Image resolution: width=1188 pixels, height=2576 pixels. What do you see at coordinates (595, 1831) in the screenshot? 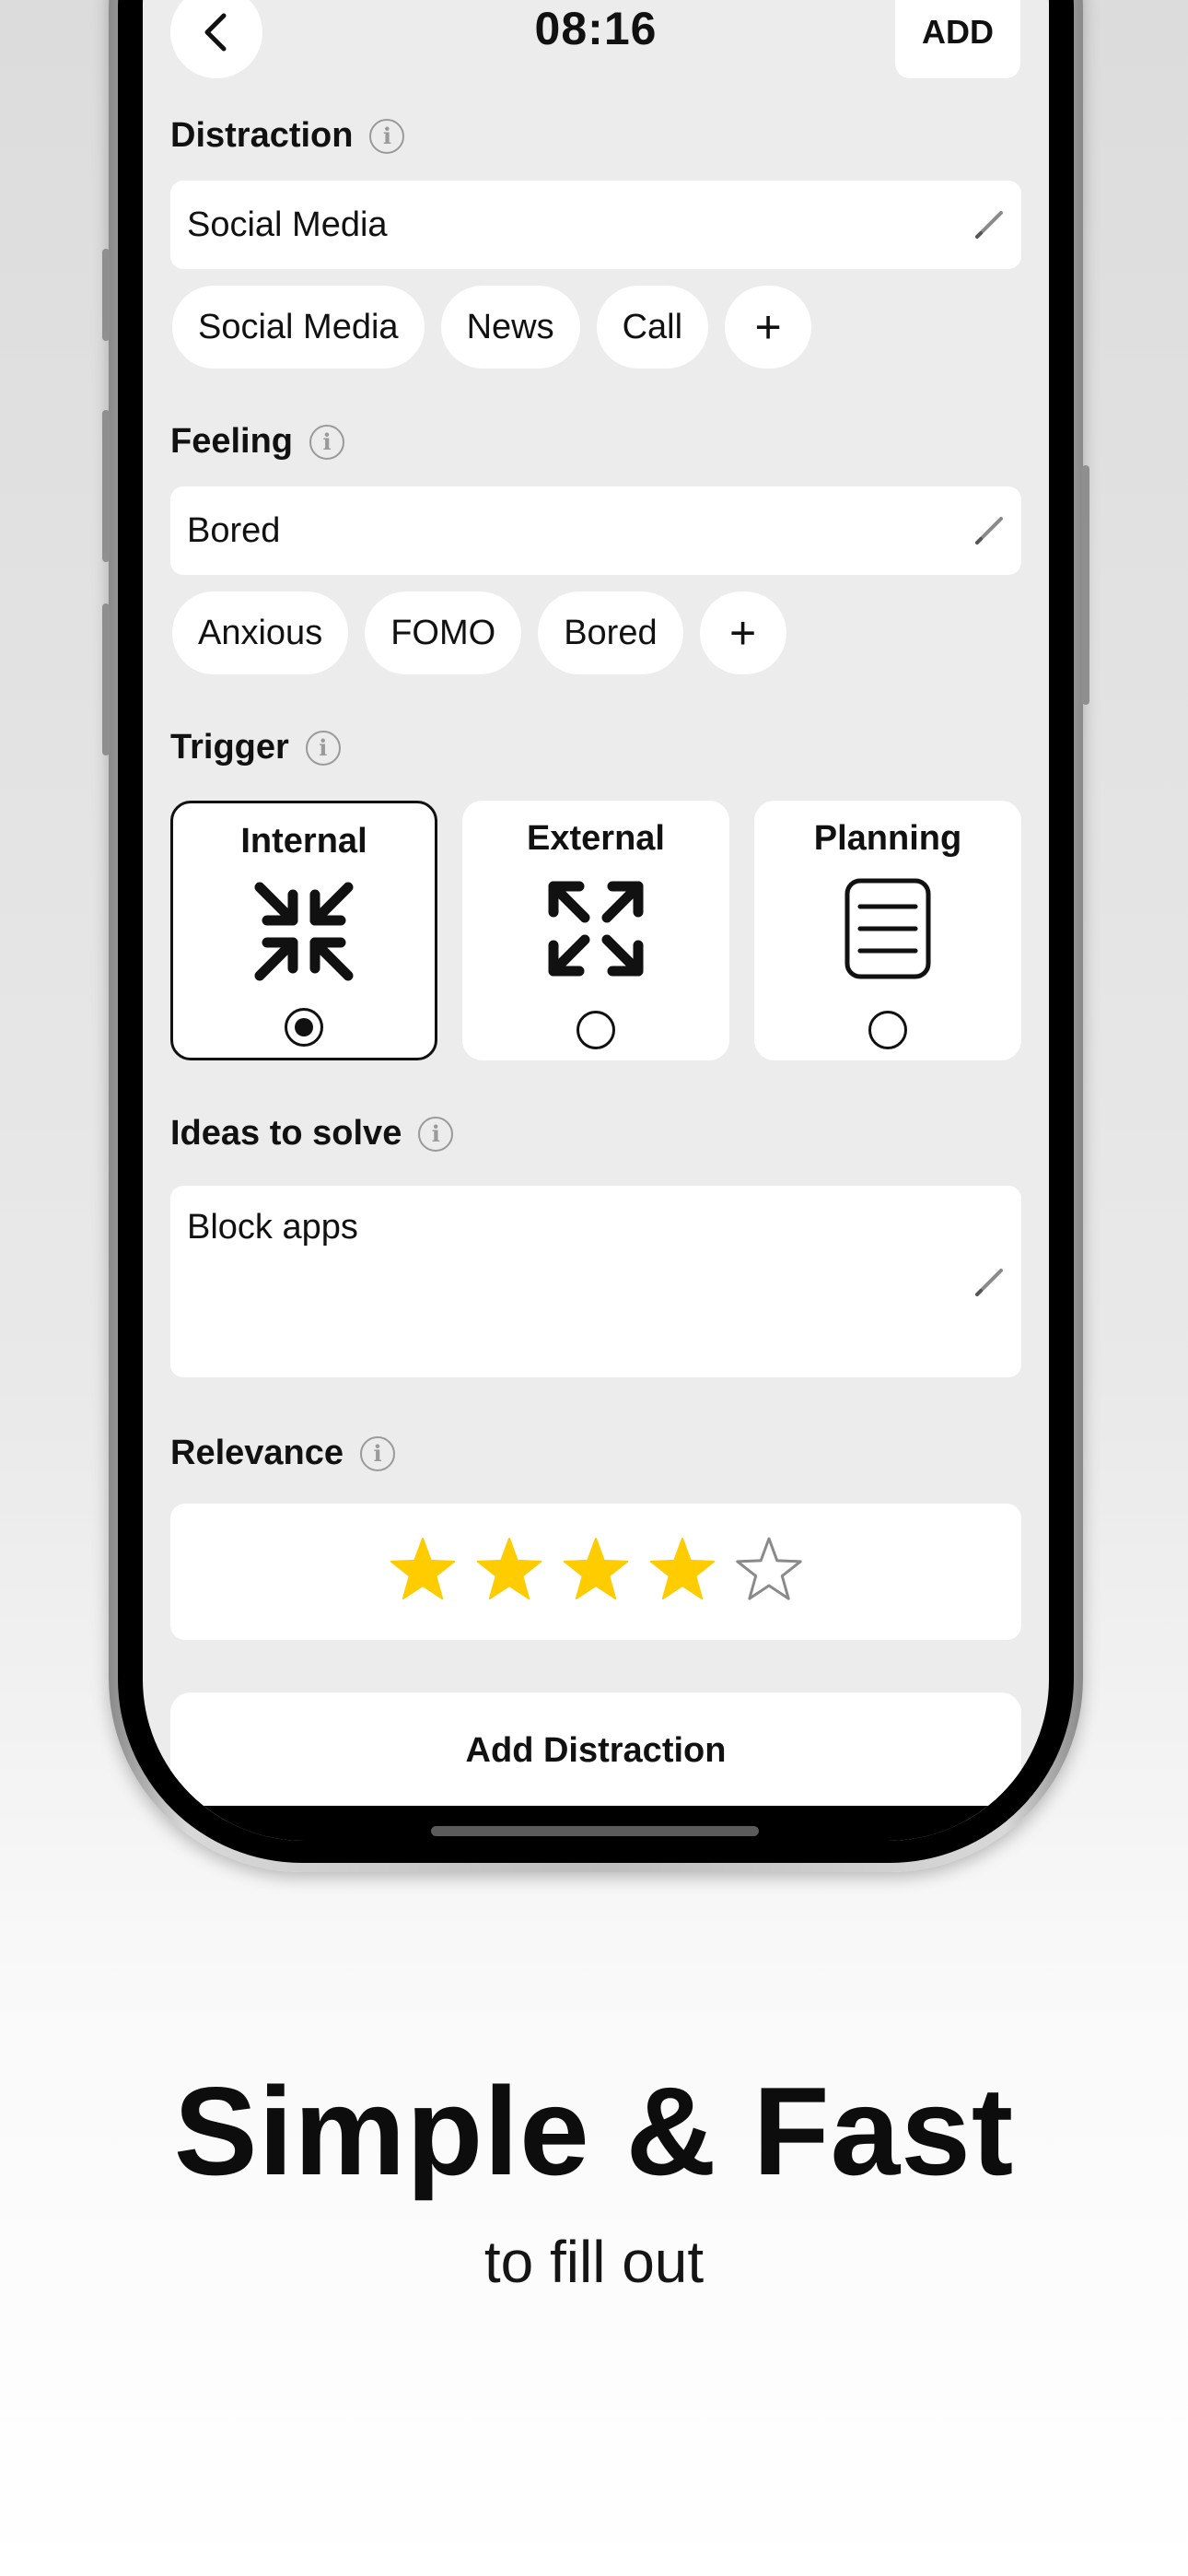
I see `home-indicator` at bounding box center [595, 1831].